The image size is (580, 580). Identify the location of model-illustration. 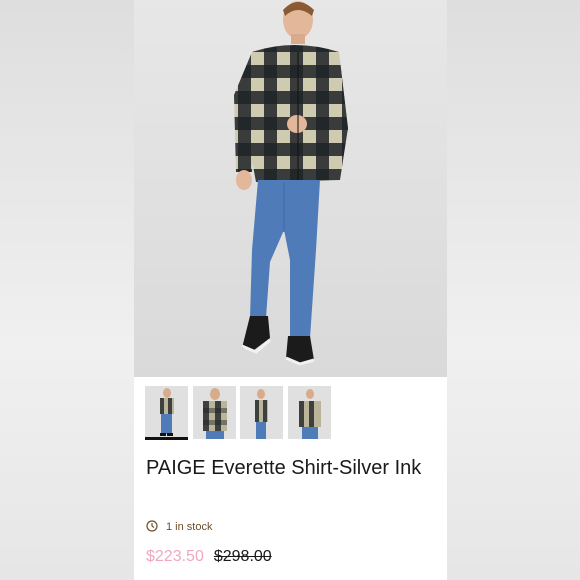
(291, 183).